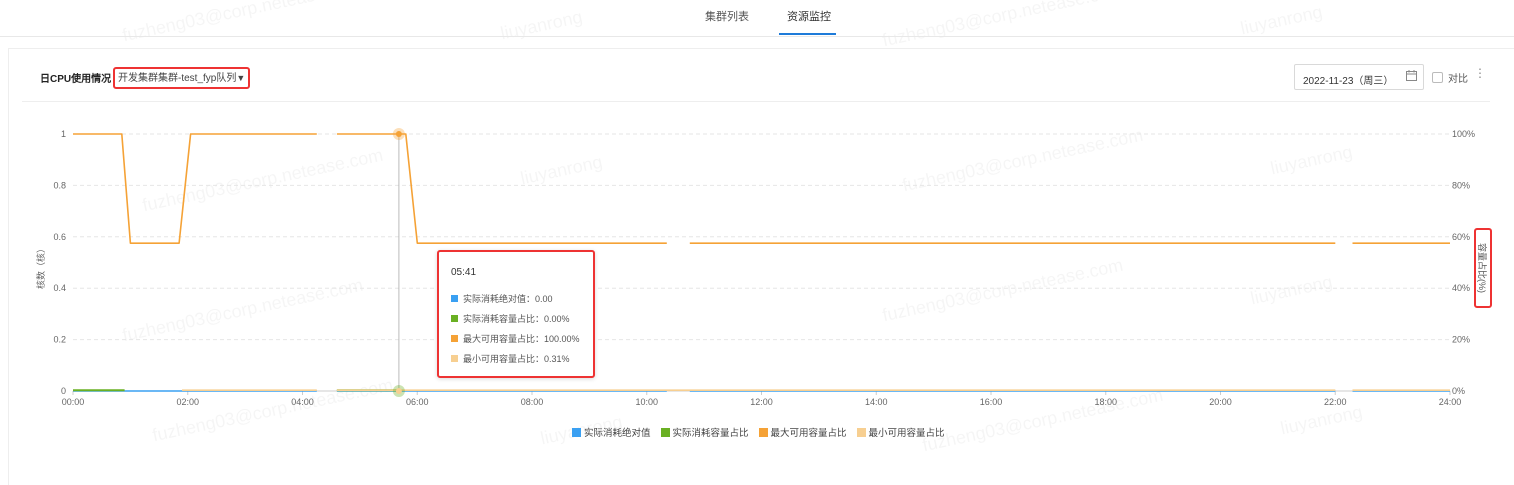 This screenshot has height=485, width=1514. What do you see at coordinates (63, 391) in the screenshot?
I see `y-tick-label: 0` at bounding box center [63, 391].